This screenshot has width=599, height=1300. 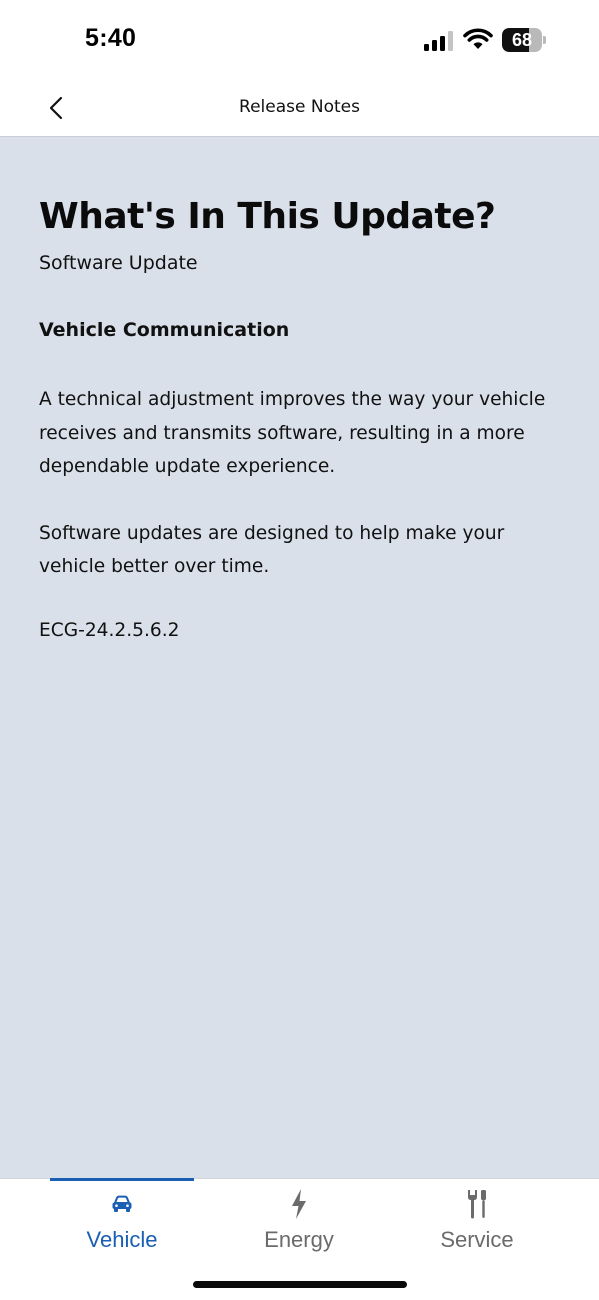 I want to click on battery-level: 68, so click(x=522, y=40).